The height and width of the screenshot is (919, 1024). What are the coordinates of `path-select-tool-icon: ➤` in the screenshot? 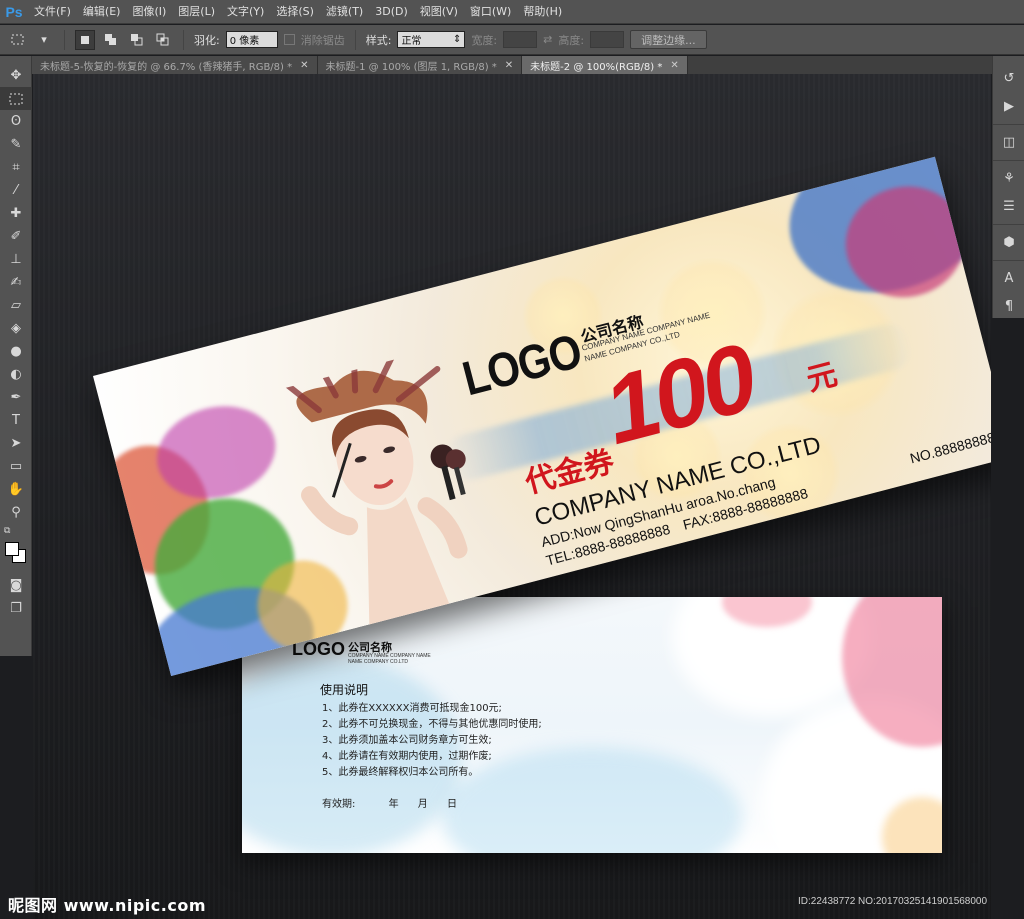 It's located at (16, 443).